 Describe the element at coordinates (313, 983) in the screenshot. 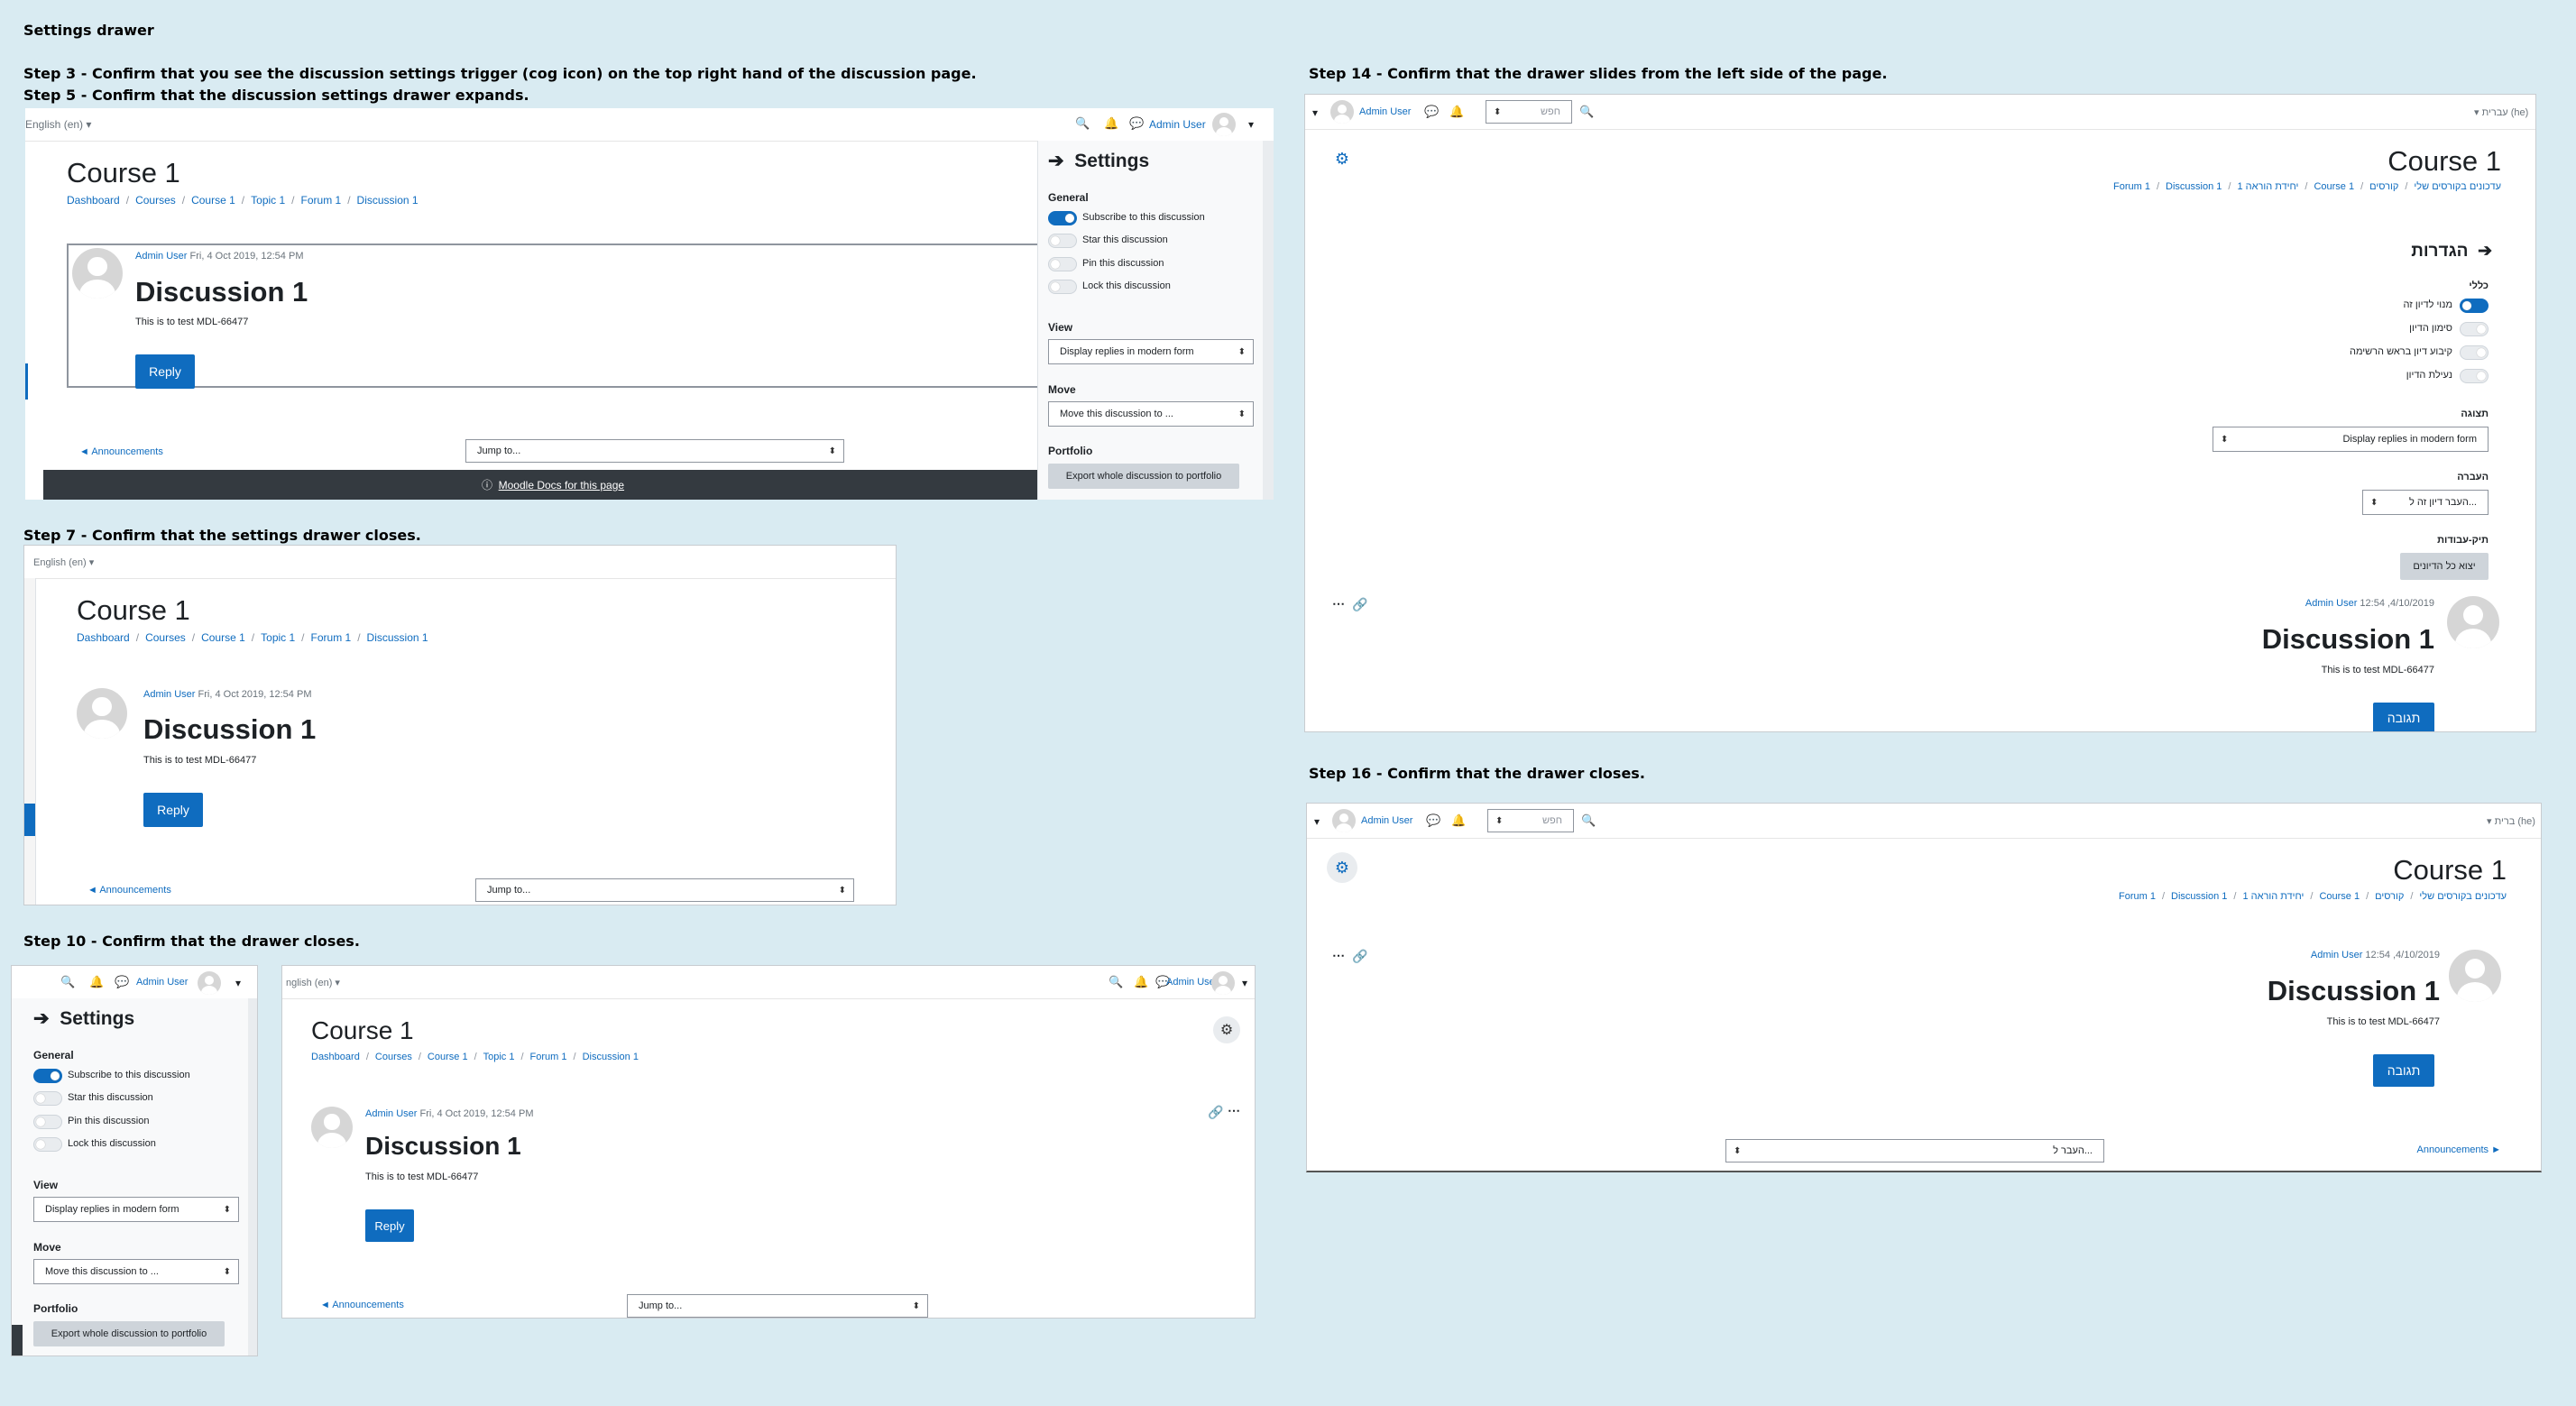

I see `language-menu: nglish (en) ▾` at that location.